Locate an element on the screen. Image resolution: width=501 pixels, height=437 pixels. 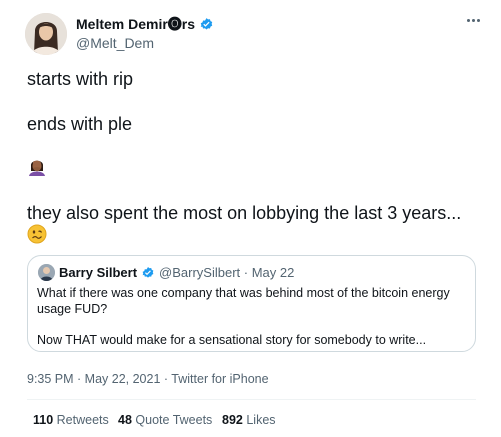
woozy-face-icon is located at coordinates (37, 234).